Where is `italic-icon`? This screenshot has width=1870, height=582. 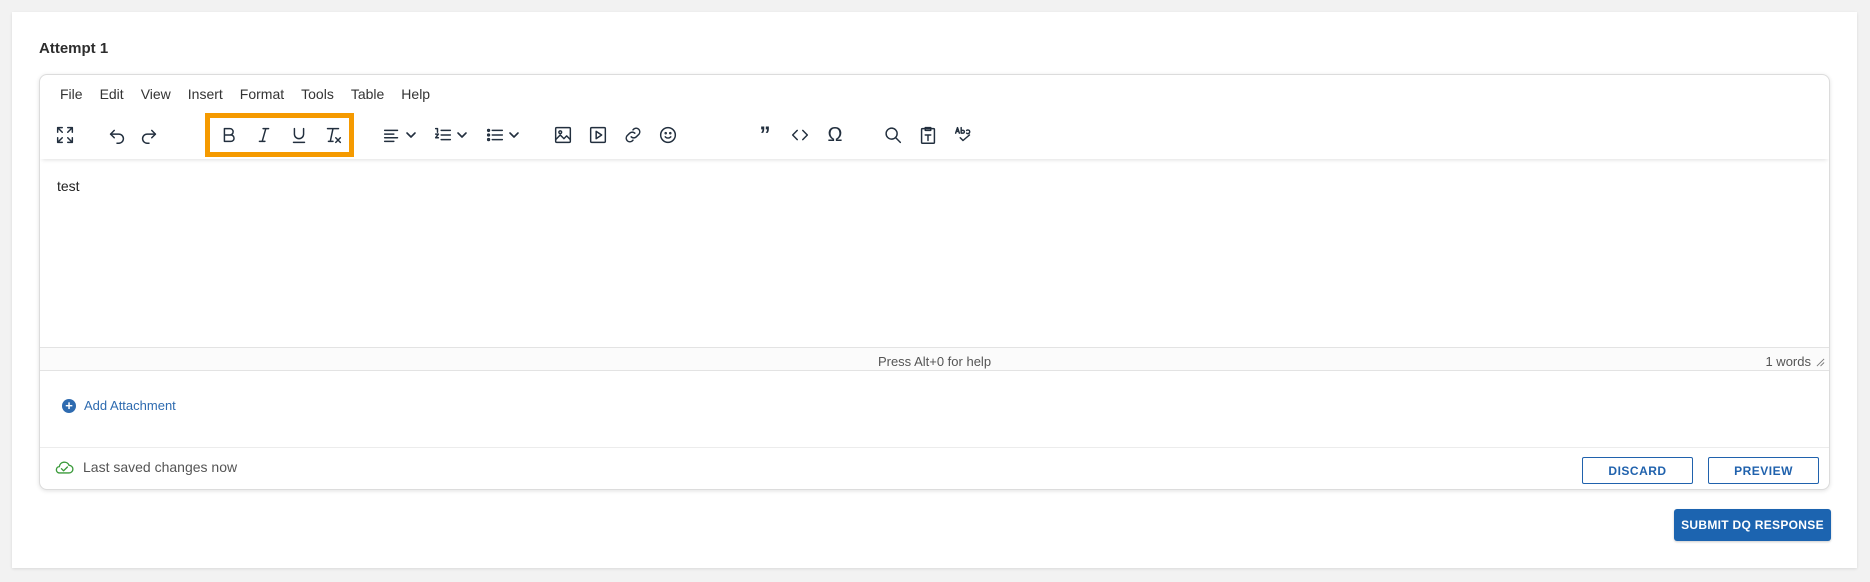
italic-icon is located at coordinates (264, 135).